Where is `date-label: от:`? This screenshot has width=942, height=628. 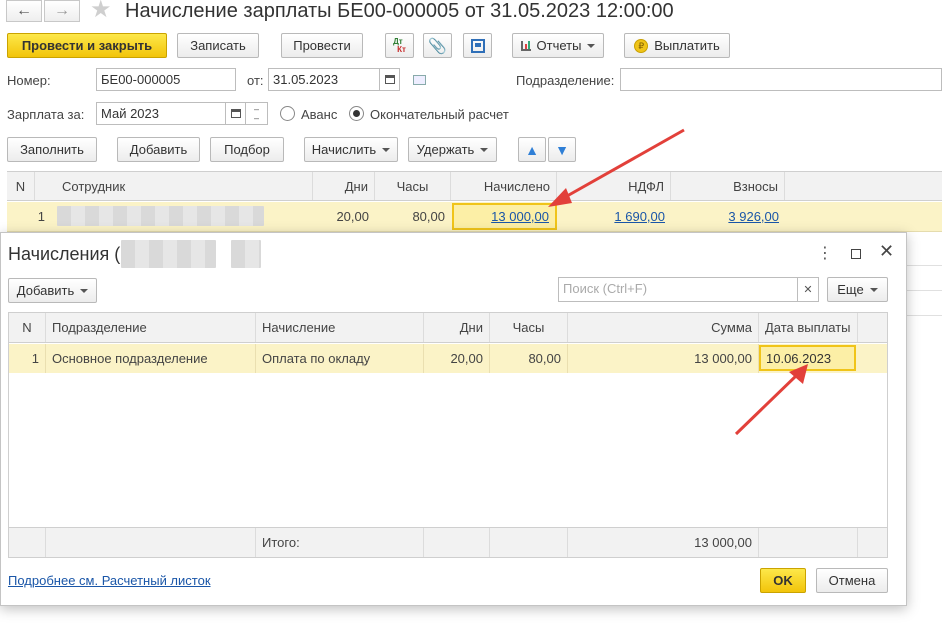
date-label: от: is located at coordinates (255, 80).